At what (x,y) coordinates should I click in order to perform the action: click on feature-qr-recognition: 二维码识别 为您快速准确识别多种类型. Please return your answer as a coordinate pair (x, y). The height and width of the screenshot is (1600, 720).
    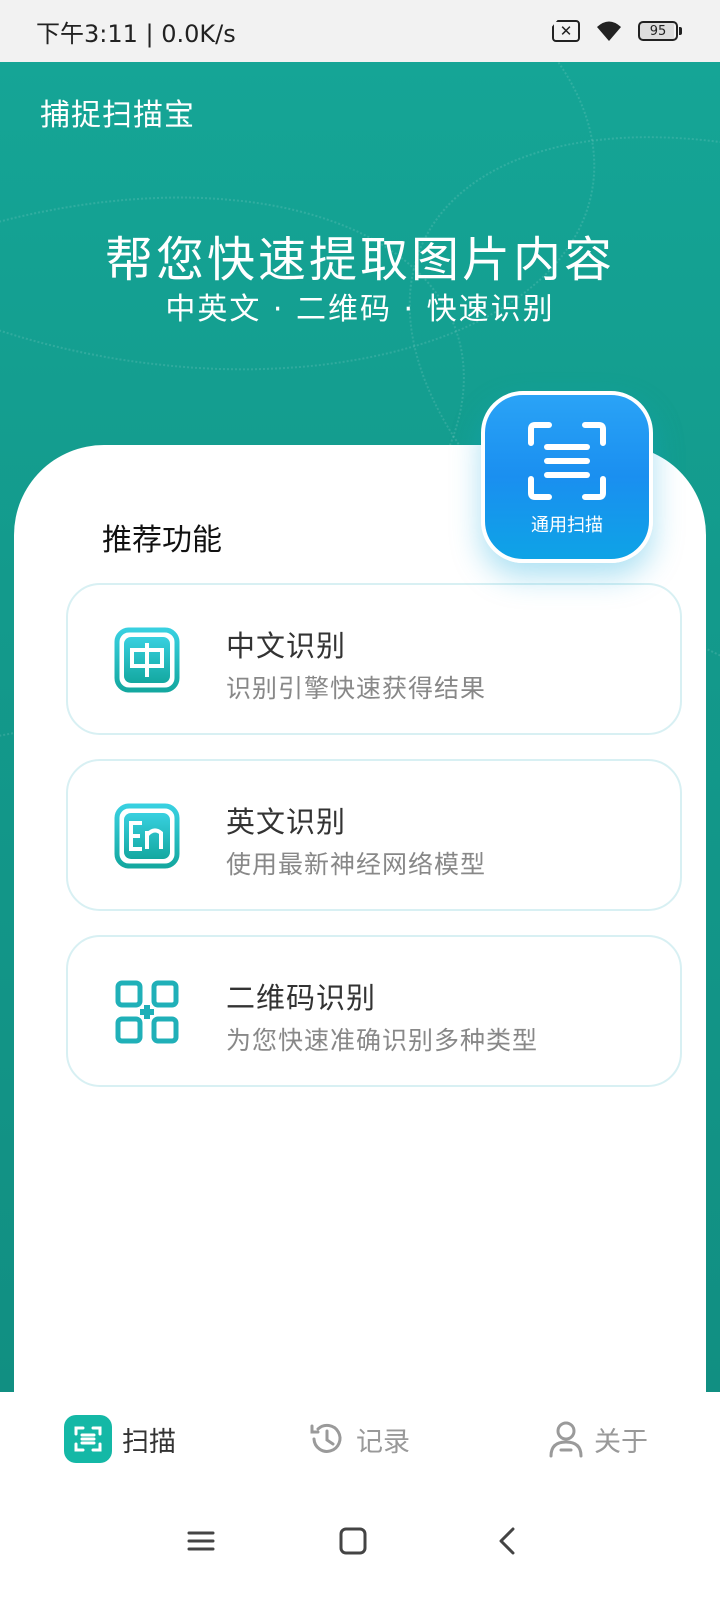
    Looking at the image, I should click on (374, 1011).